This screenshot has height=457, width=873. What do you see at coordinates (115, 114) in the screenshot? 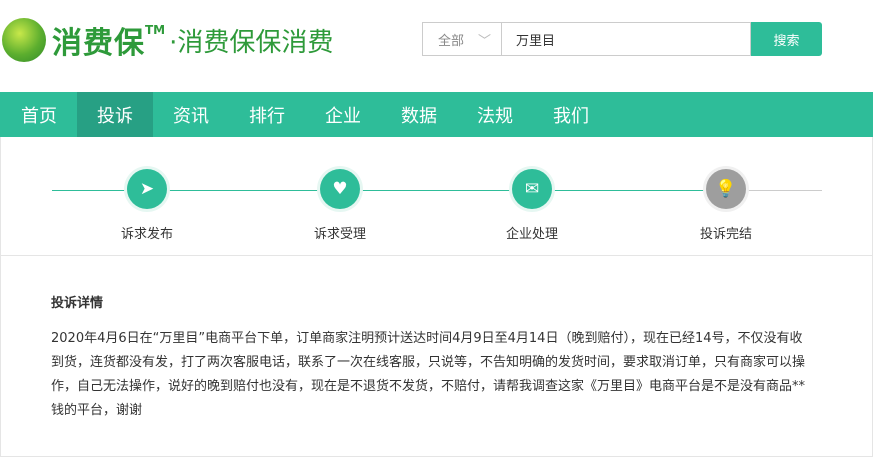
I see `nav-complaints: 投诉` at bounding box center [115, 114].